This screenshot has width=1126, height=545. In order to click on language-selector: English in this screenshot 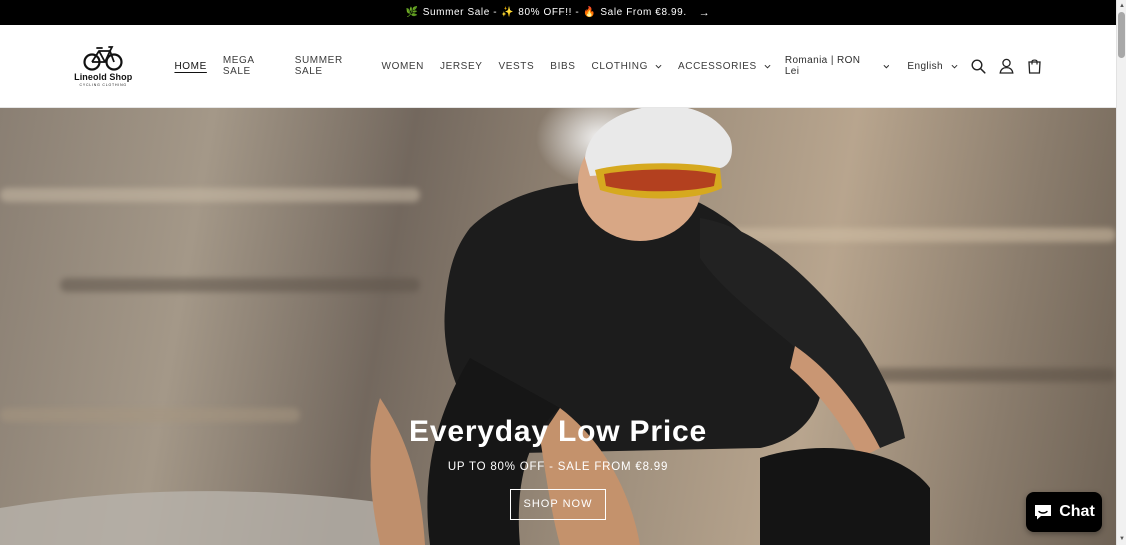, I will do `click(932, 66)`.